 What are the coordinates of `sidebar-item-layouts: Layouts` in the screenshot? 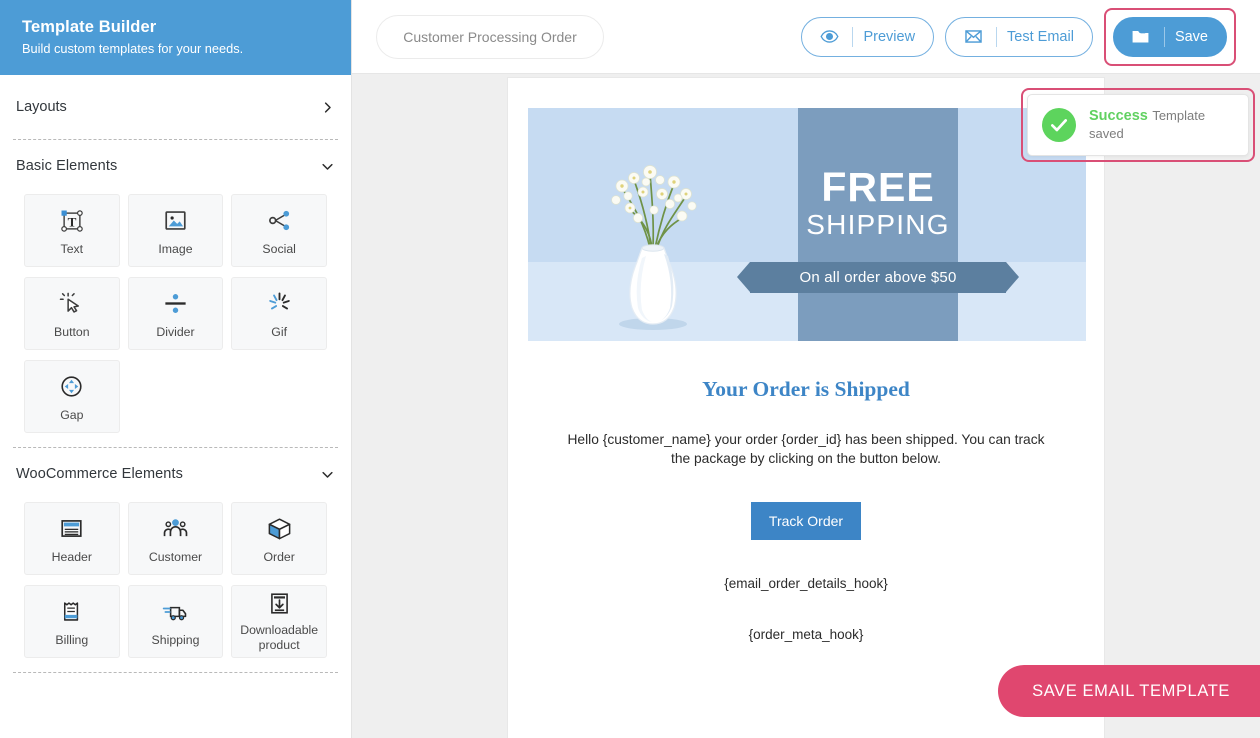 It's located at (175, 107).